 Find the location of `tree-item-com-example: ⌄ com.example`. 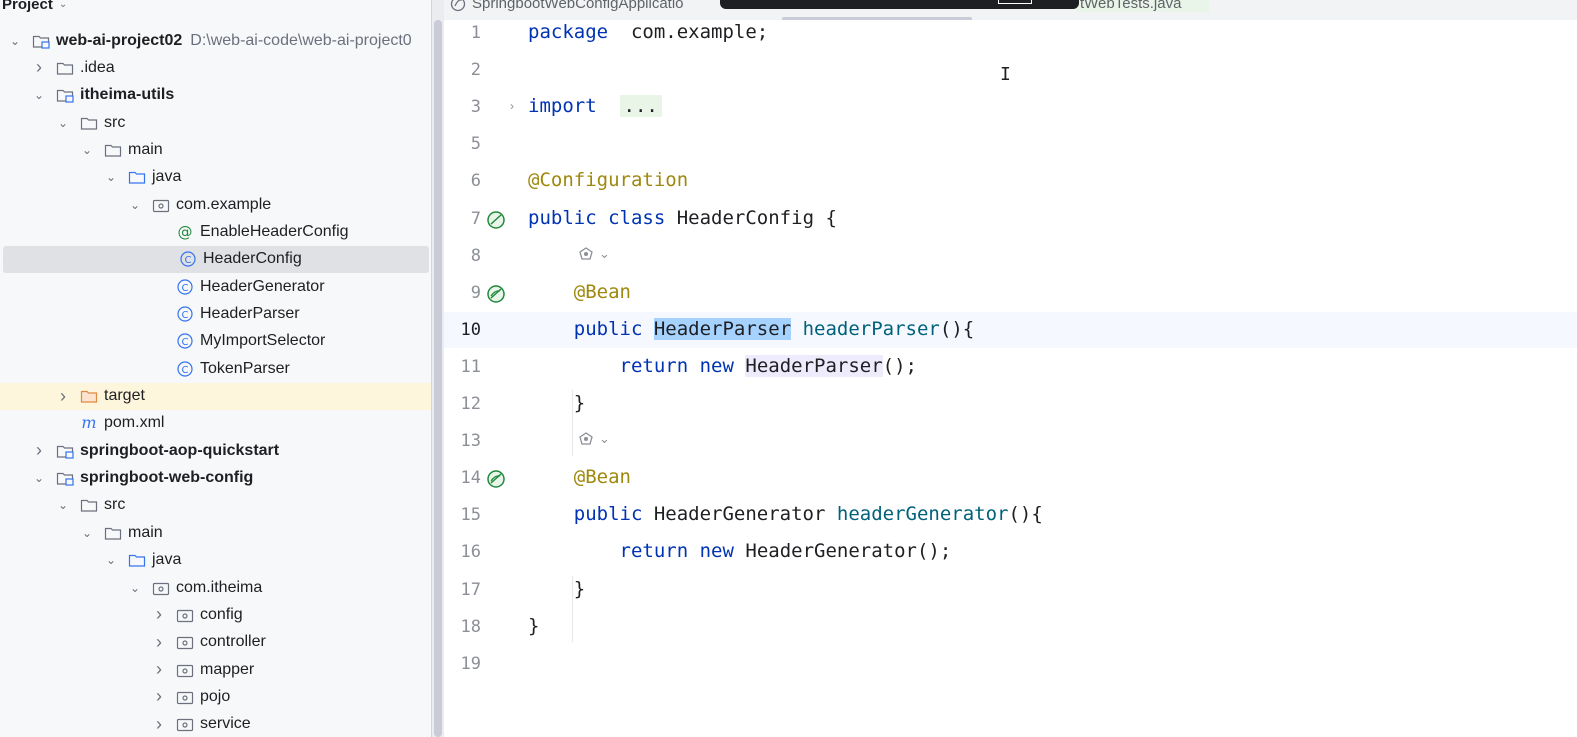

tree-item-com-example: ⌄ com.example is located at coordinates (215, 204).